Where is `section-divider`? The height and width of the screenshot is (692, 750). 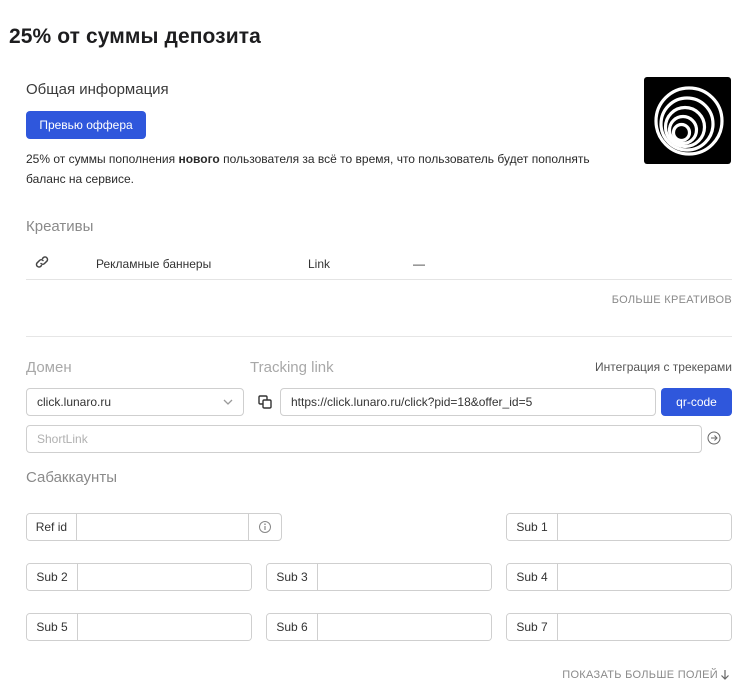 section-divider is located at coordinates (379, 336).